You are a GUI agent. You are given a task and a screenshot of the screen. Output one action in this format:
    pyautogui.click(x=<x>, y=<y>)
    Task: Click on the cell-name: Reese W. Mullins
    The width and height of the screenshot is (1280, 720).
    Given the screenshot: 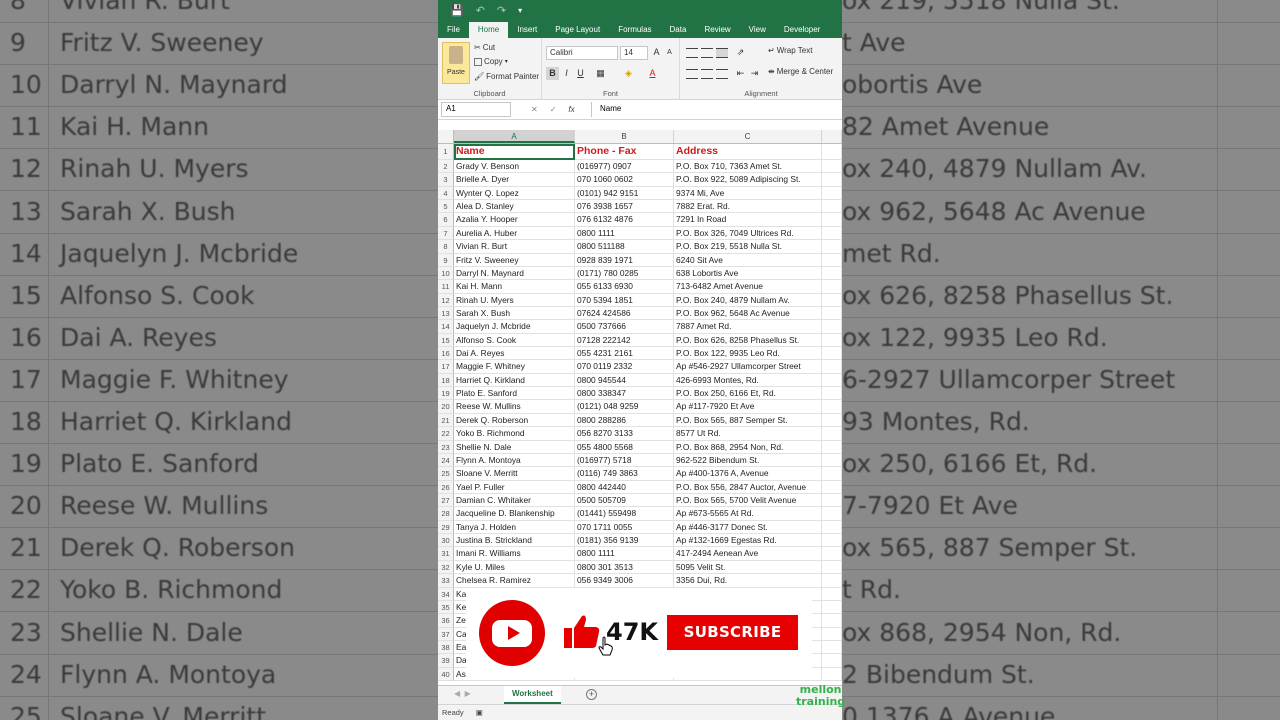 What is the action you would take?
    pyautogui.click(x=514, y=407)
    